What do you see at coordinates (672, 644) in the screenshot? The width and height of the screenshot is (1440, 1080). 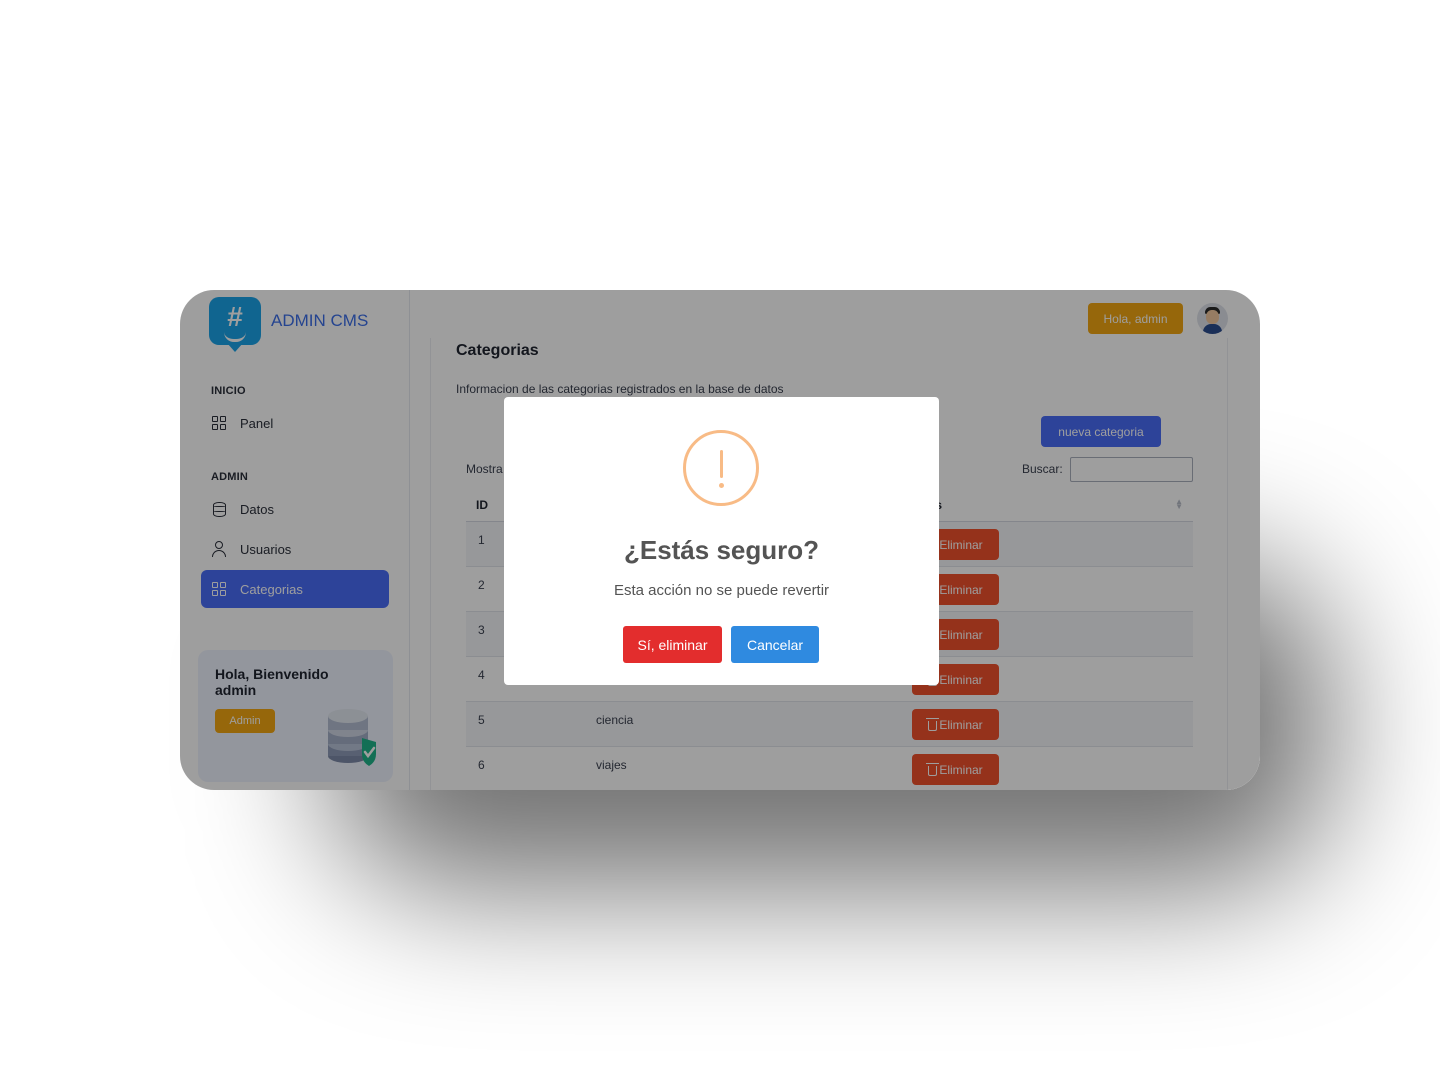 I see `confirm-delete-button: Sí, eliminar` at bounding box center [672, 644].